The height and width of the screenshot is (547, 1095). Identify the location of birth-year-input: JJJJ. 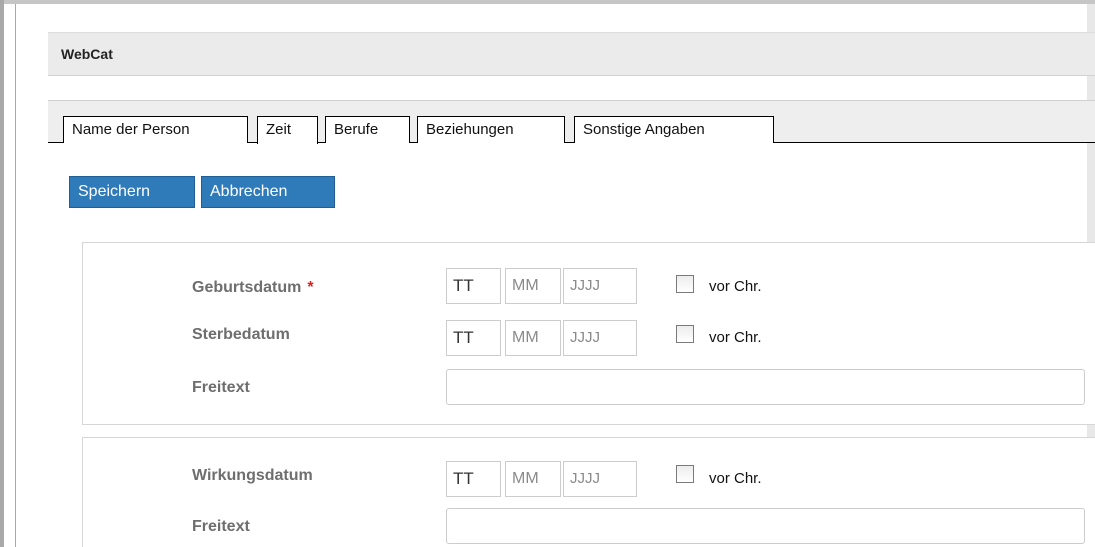
(600, 286).